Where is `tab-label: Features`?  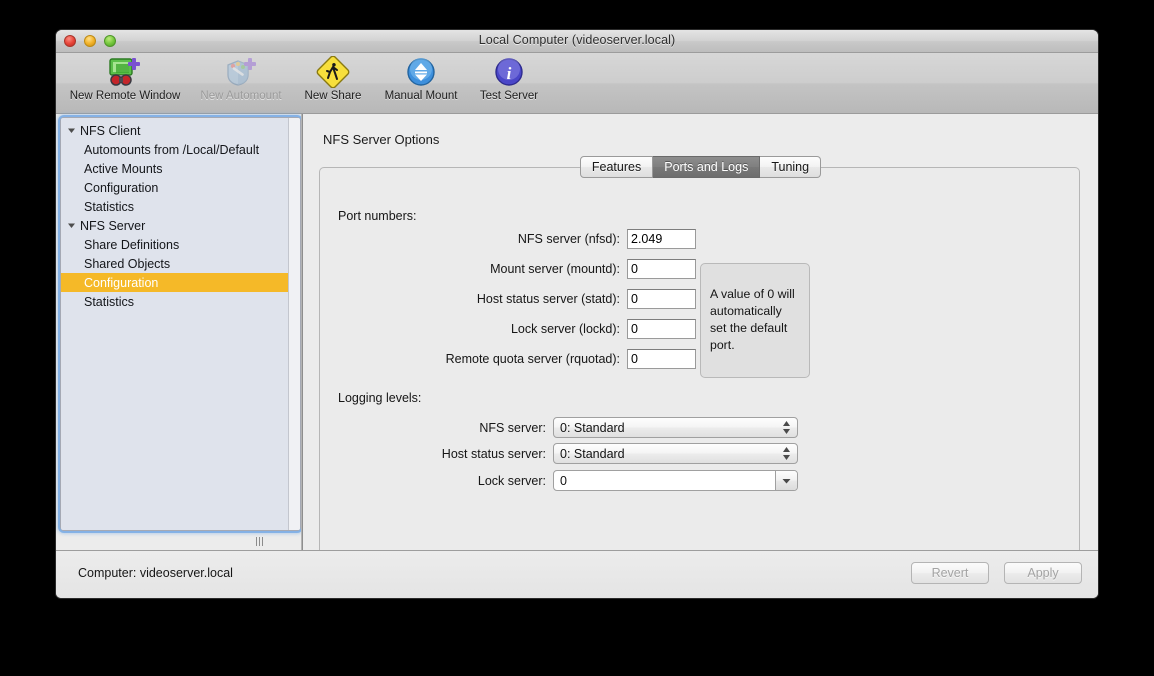
tab-label: Features is located at coordinates (616, 167).